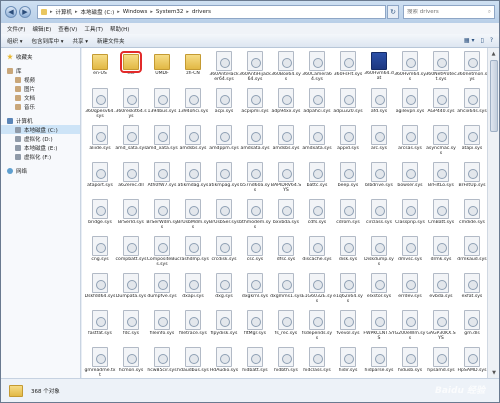 The image size is (500, 403). Describe the element at coordinates (379, 142) in the screenshot. I see `file-item: arc.sys` at that location.